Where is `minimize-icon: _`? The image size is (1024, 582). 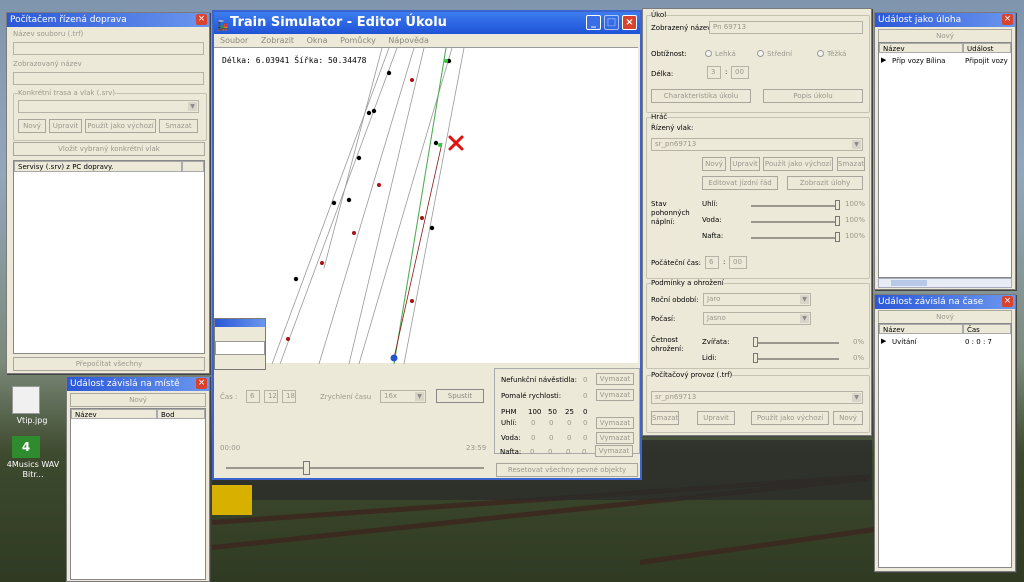
minimize-icon: _ is located at coordinates (593, 22).